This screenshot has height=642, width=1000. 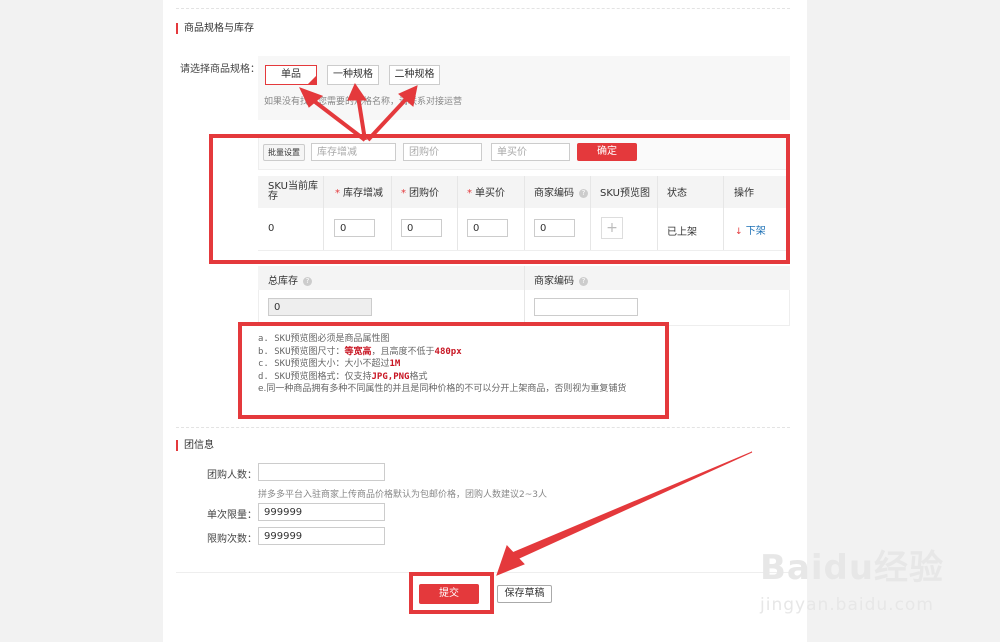 I want to click on arrow-to-single, so click(x=337, y=119).